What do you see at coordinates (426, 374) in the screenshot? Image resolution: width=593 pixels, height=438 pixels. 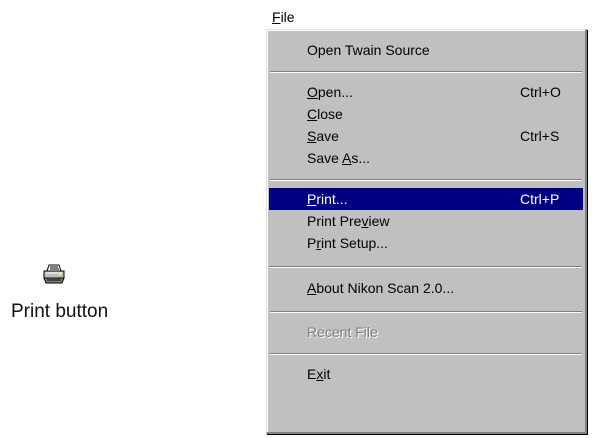 I see `menu-item-exit: Exit` at bounding box center [426, 374].